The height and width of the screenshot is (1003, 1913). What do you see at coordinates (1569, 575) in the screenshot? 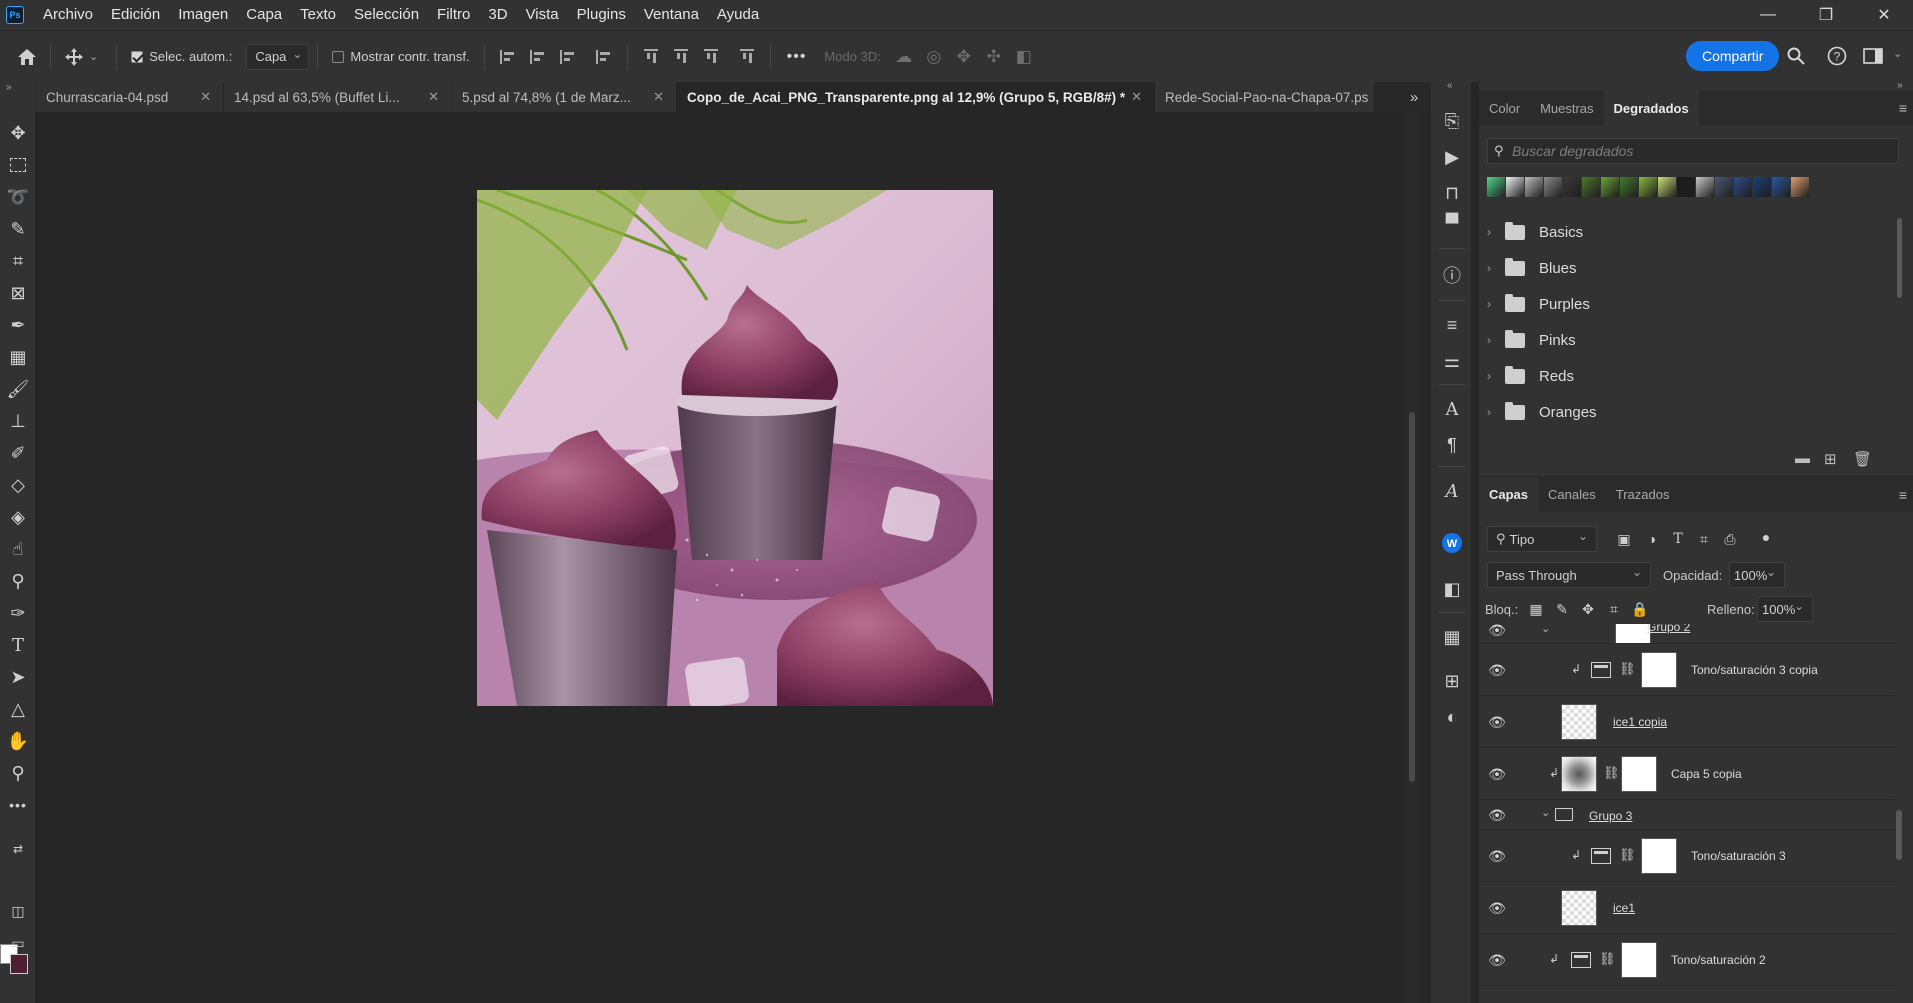
I see `blend-mode-dropdown: Pass Through` at bounding box center [1569, 575].